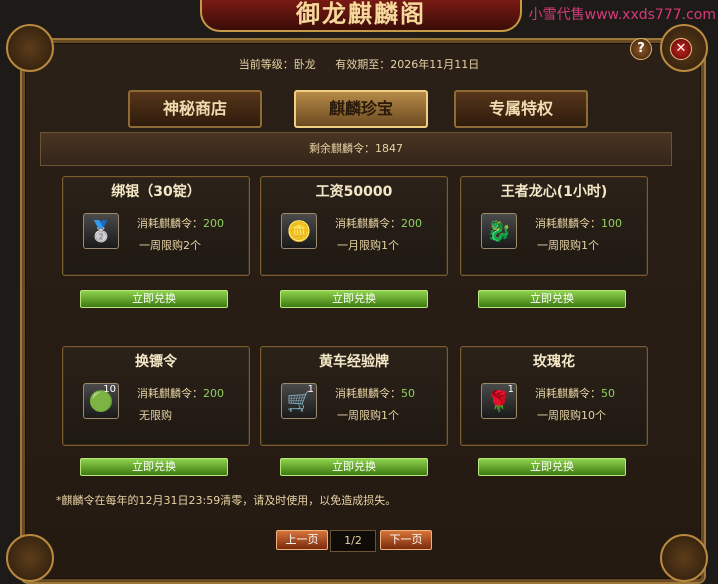  What do you see at coordinates (356, 149) in the screenshot?
I see `remaining-tokens: 剩余麒麟令：1847` at bounding box center [356, 149].